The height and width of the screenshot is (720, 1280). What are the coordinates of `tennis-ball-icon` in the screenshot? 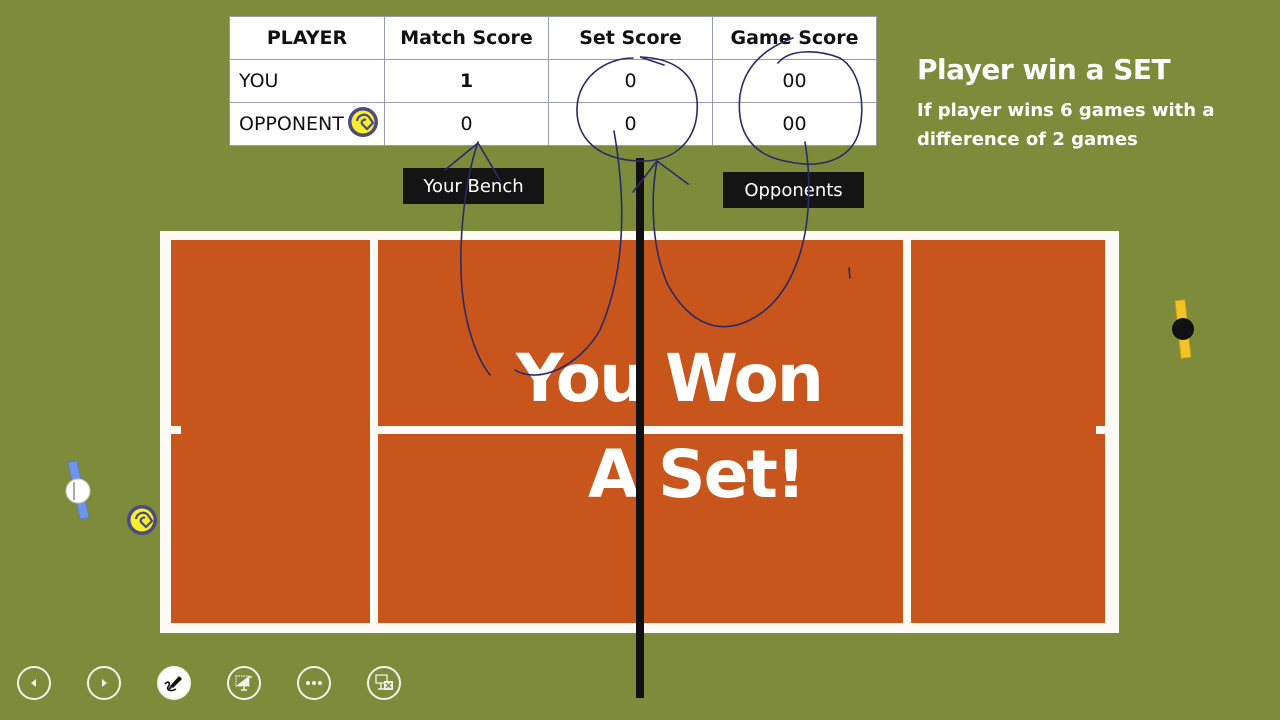 It's located at (142, 522).